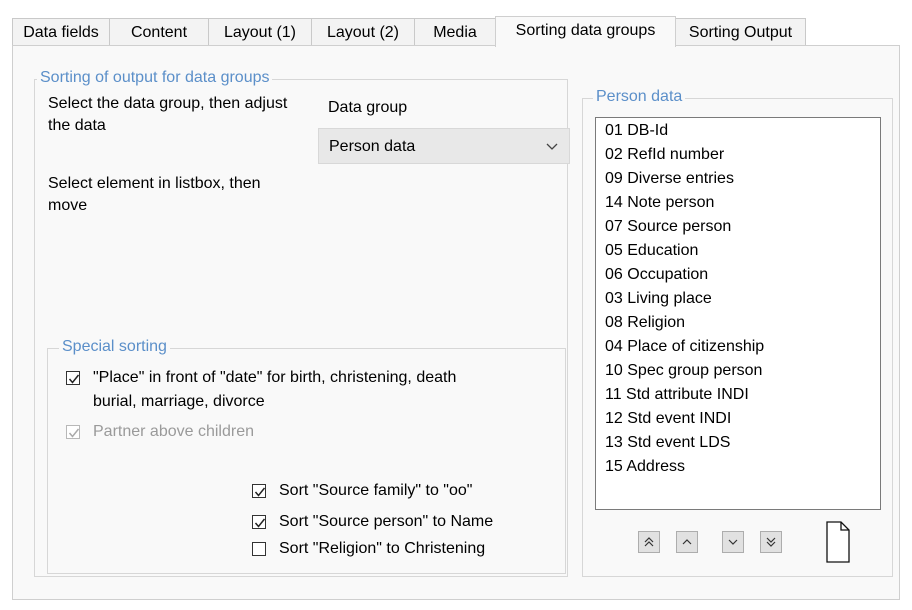  I want to click on sort-source-family-label: Sort "Source family" to "oo", so click(376, 490).